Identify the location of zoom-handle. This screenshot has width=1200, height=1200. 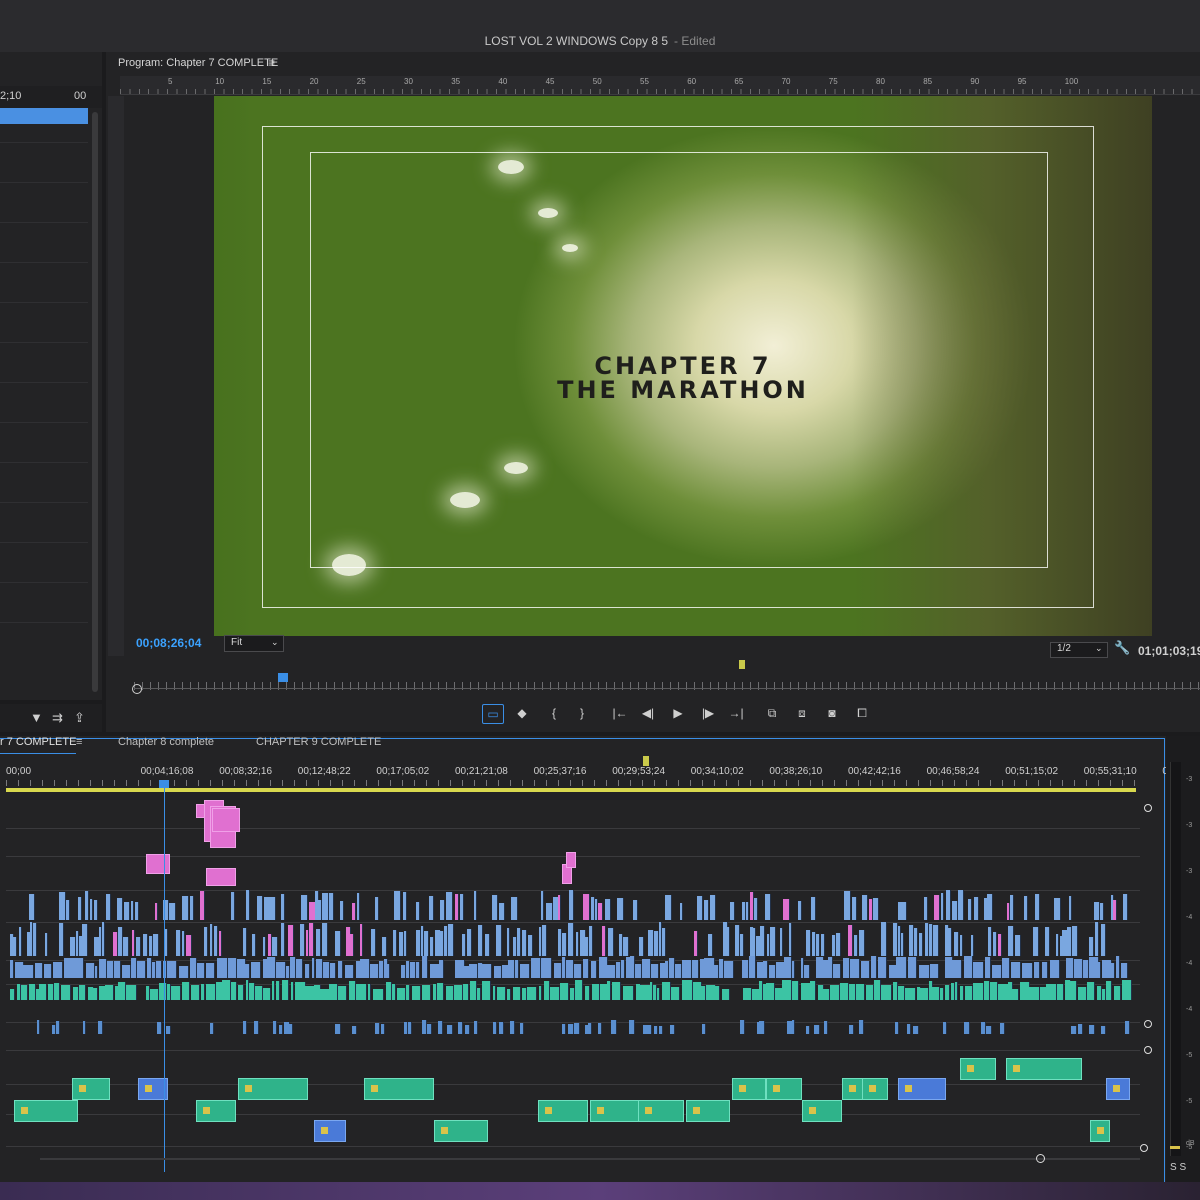
(137, 689).